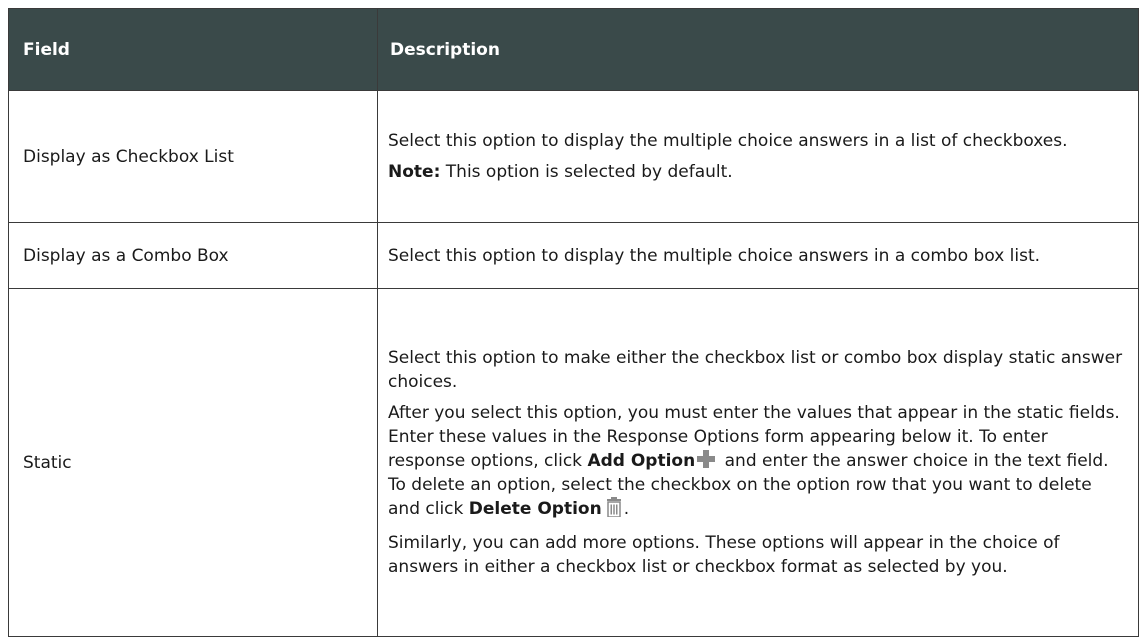 This screenshot has width=1147, height=637. Describe the element at coordinates (706, 459) in the screenshot. I see `plus-icon` at that location.